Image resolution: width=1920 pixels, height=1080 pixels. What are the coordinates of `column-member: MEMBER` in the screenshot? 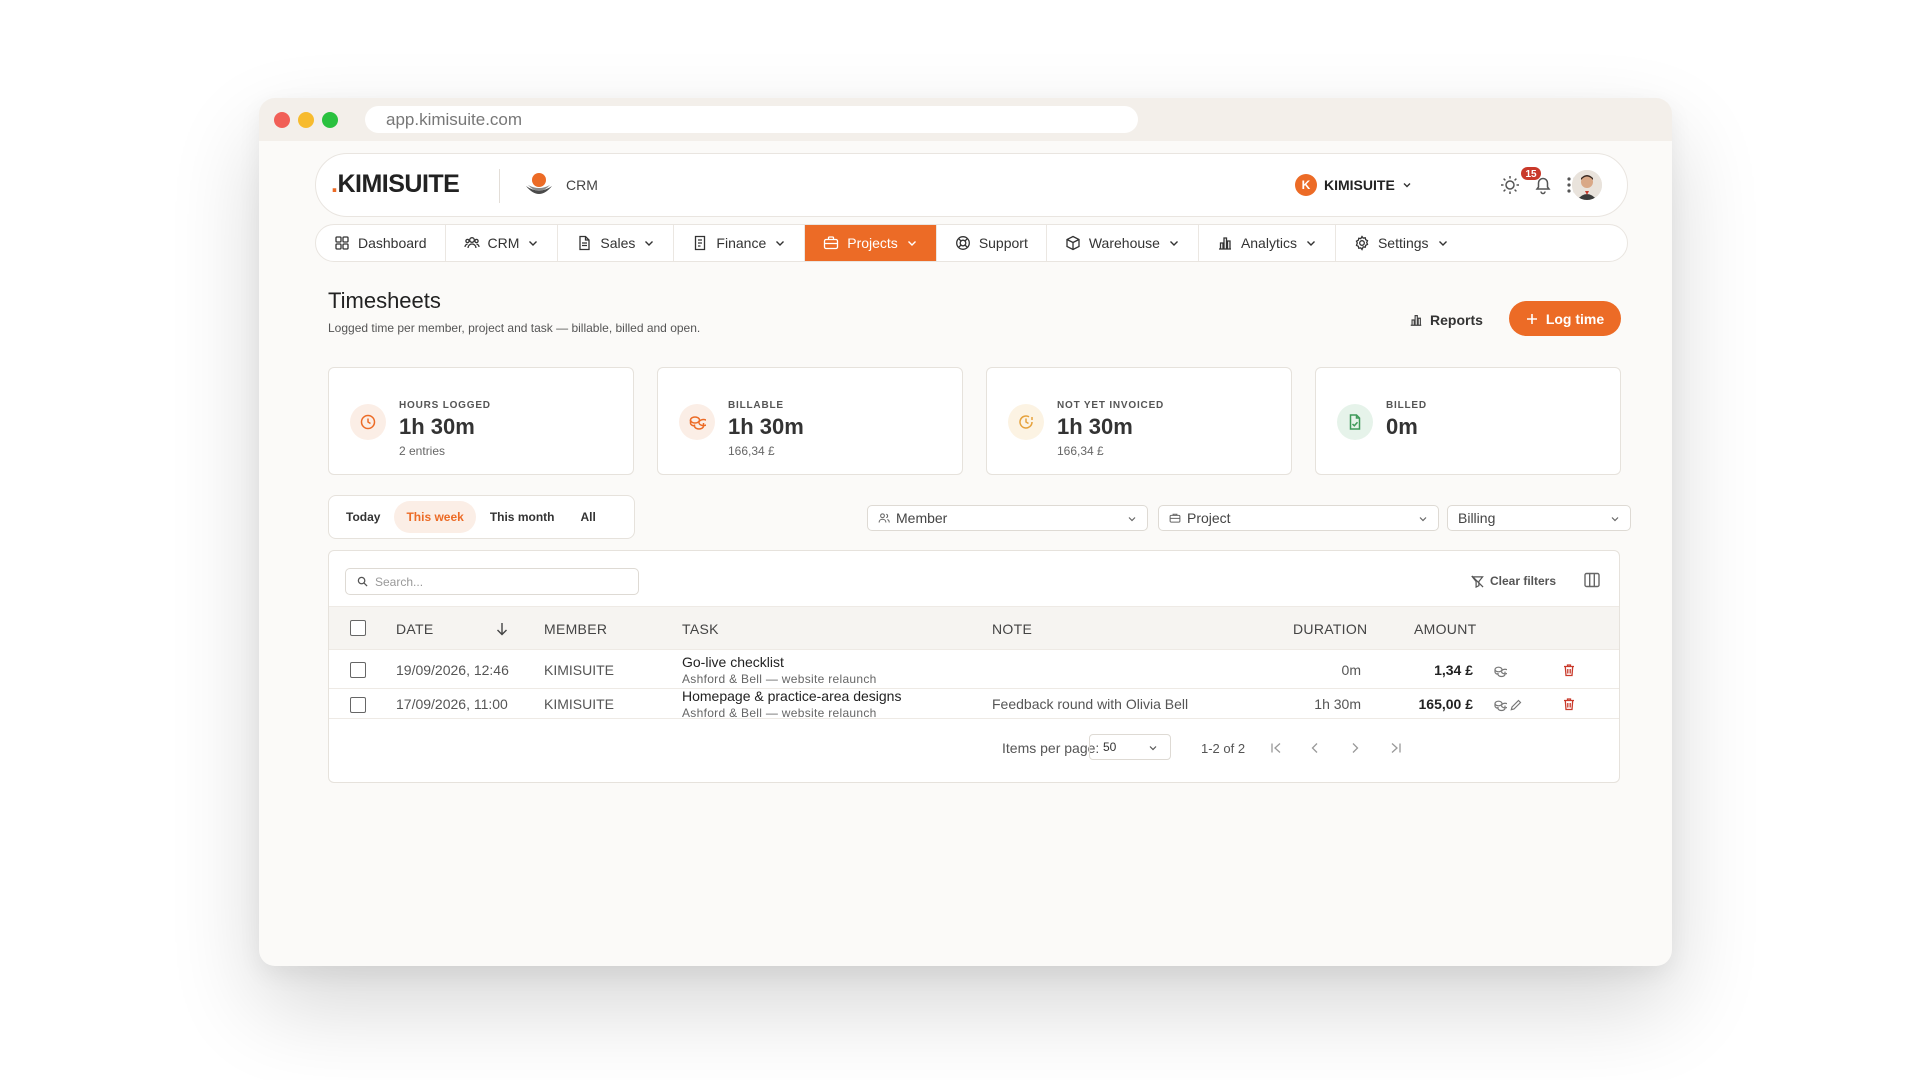 It's located at (575, 629).